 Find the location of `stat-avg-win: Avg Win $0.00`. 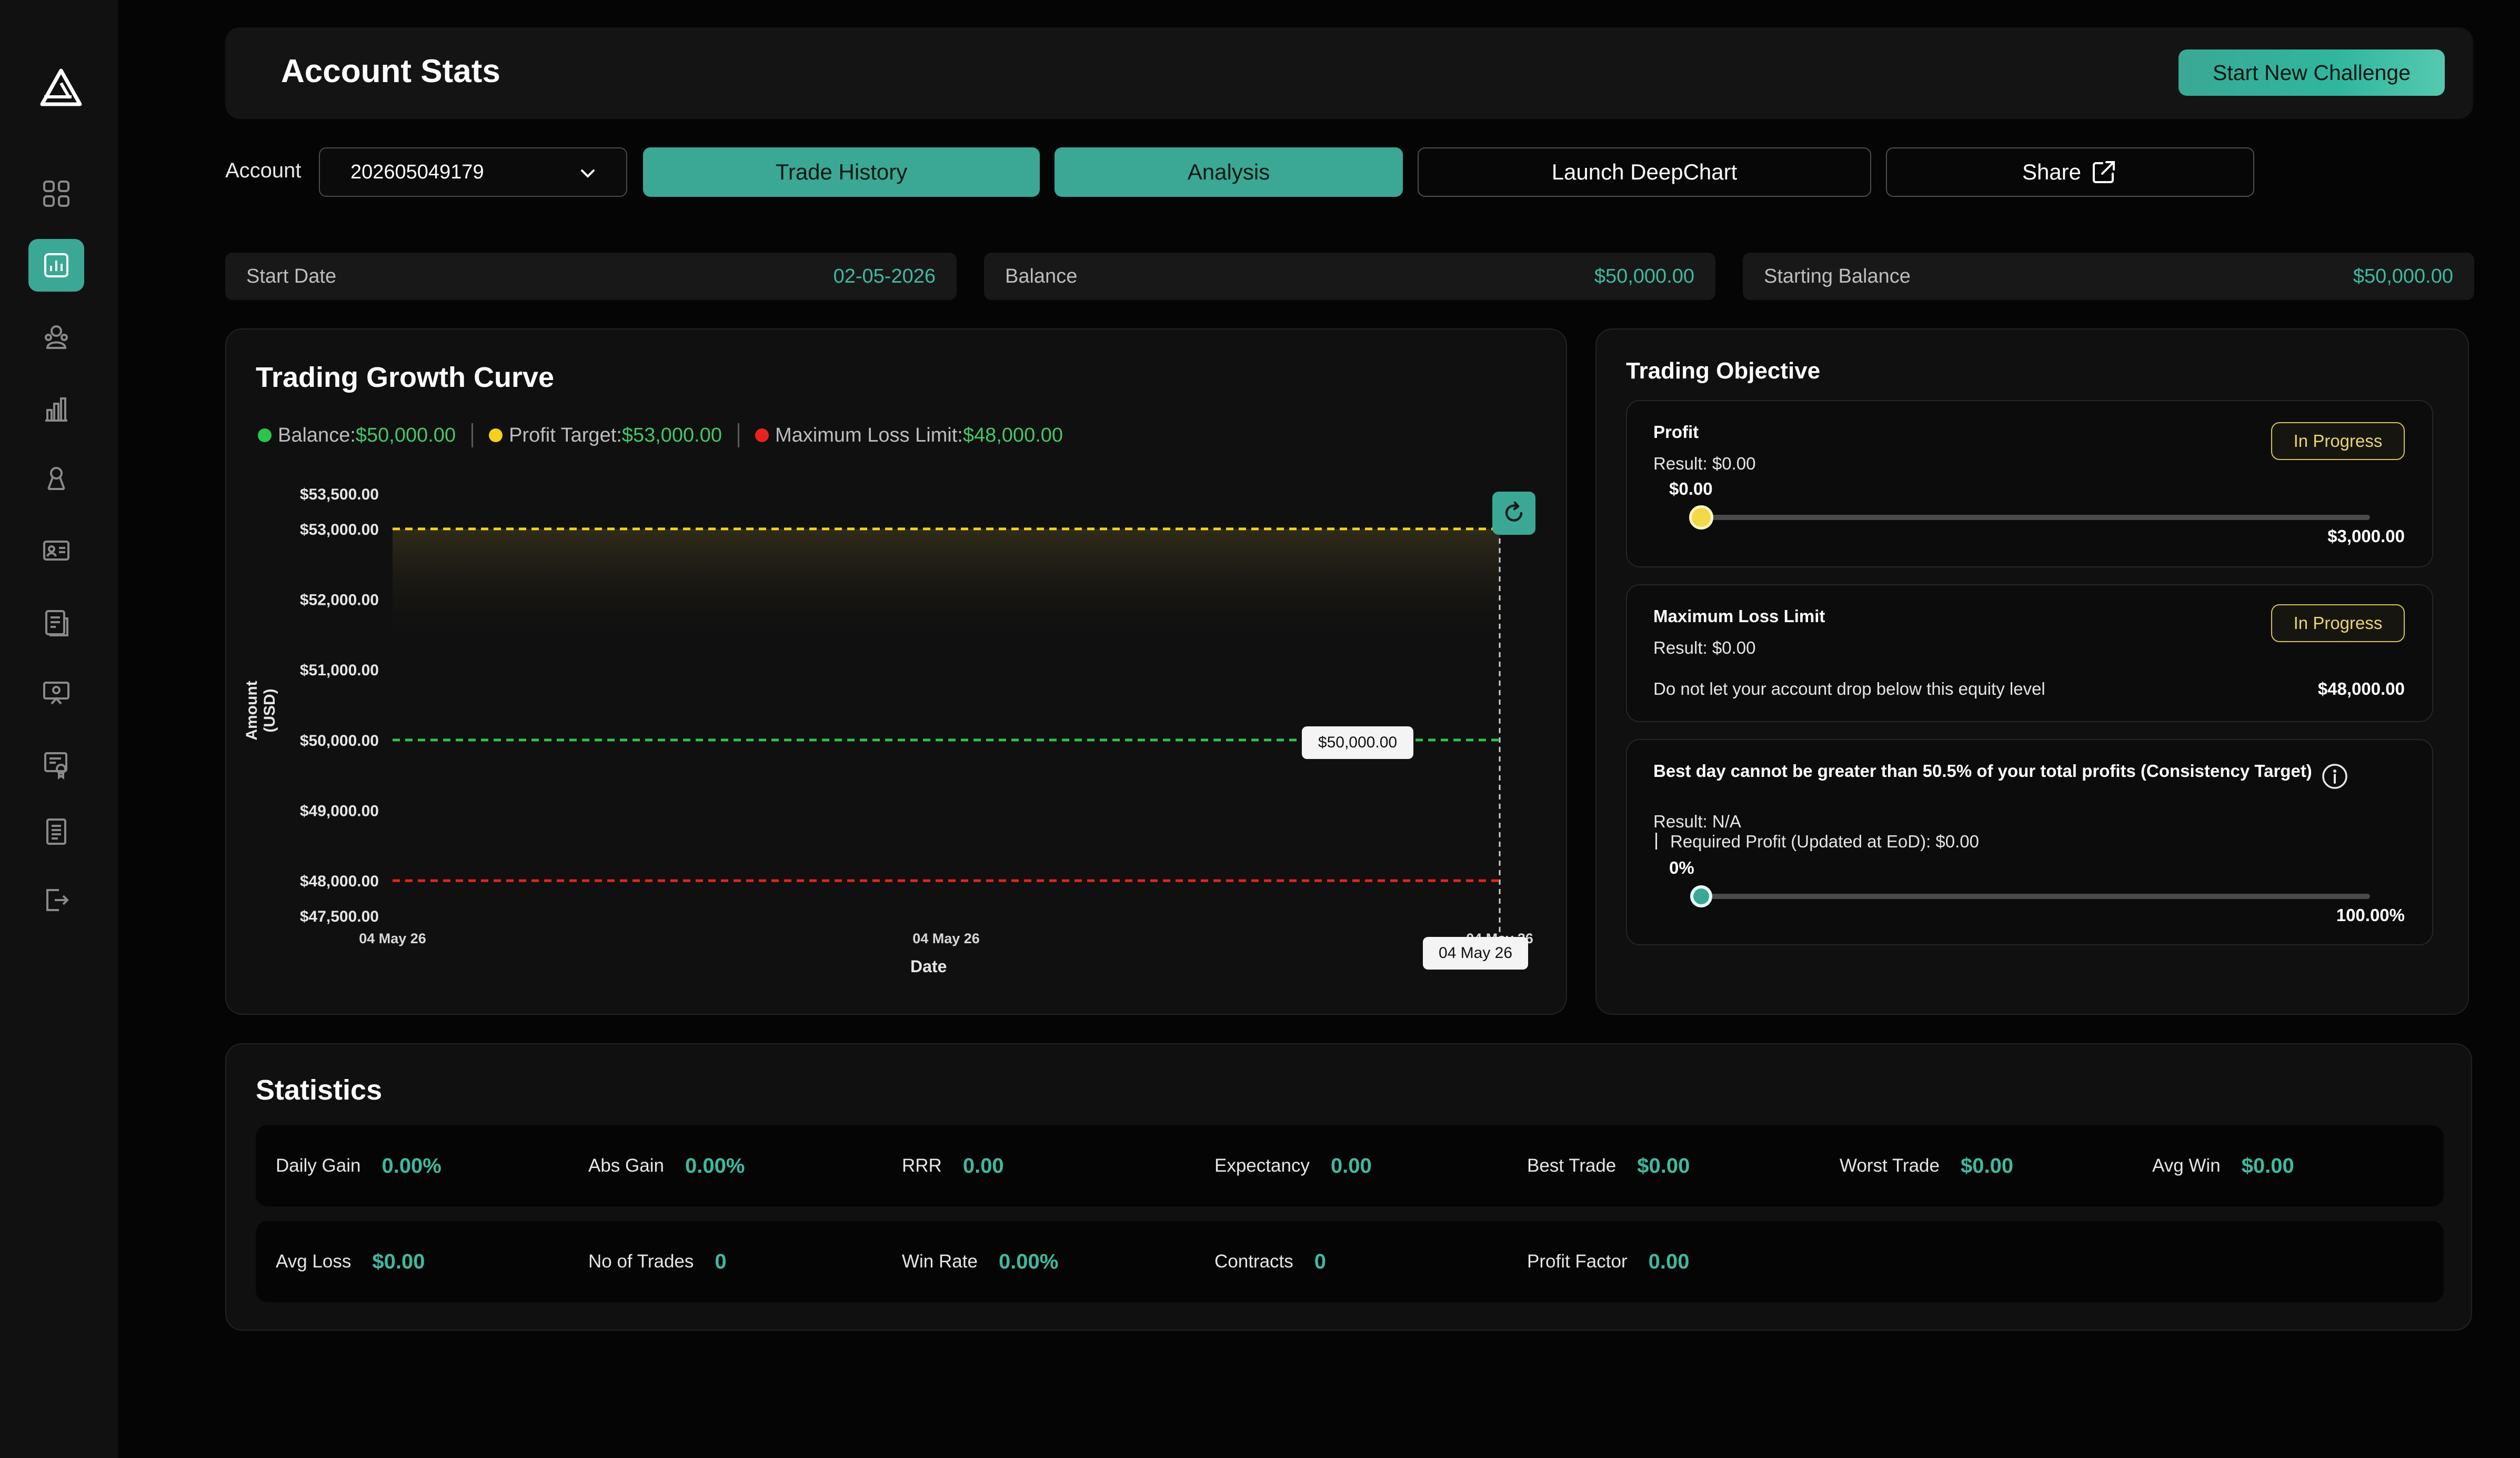

stat-avg-win: Avg Win $0.00 is located at coordinates (2223, 1166).